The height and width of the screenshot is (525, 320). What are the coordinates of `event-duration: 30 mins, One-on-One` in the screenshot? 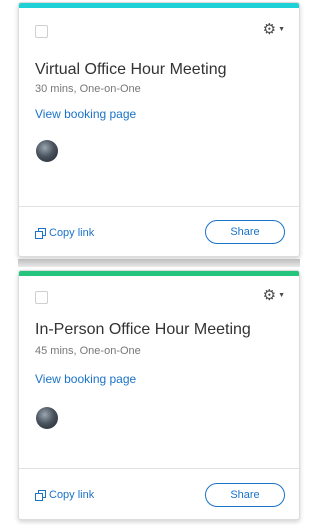 It's located at (88, 89).